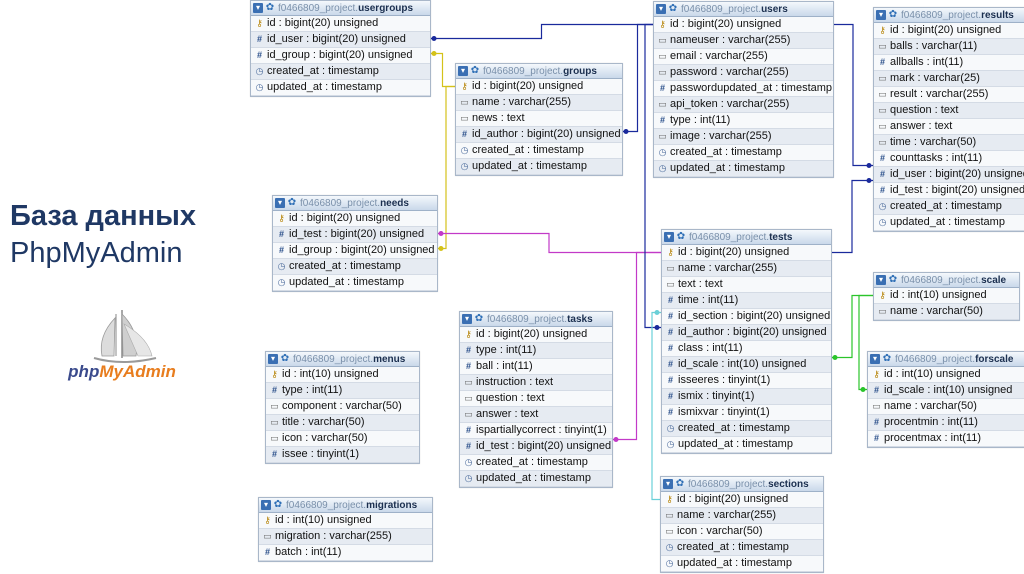 This screenshot has width=1024, height=574. I want to click on field-row: # counttasks : int(11), so click(949, 159).